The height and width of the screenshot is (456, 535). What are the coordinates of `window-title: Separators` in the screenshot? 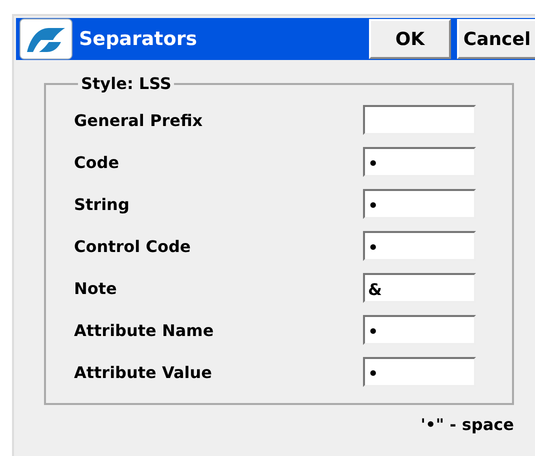 It's located at (138, 39).